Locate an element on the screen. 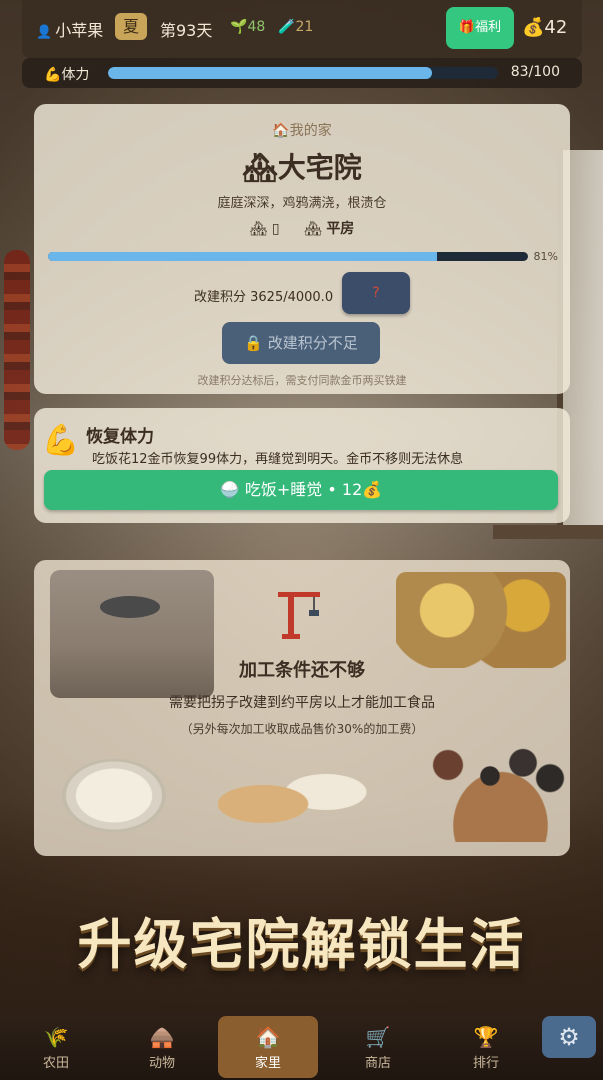 This screenshot has height=1080, width=603. home-title: 🏘大宅院 is located at coordinates (302, 166).